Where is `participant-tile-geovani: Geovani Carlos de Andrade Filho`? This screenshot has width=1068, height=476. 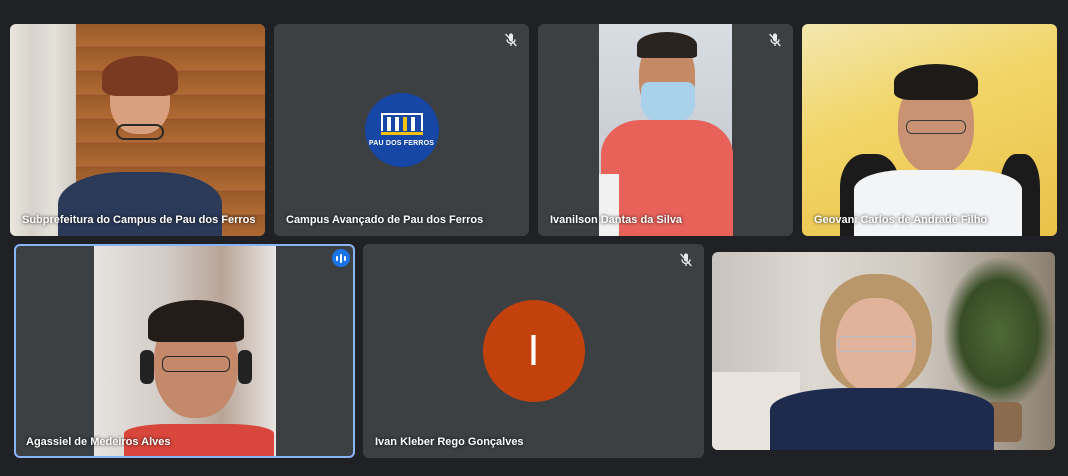 participant-tile-geovani: Geovani Carlos de Andrade Filho is located at coordinates (929, 130).